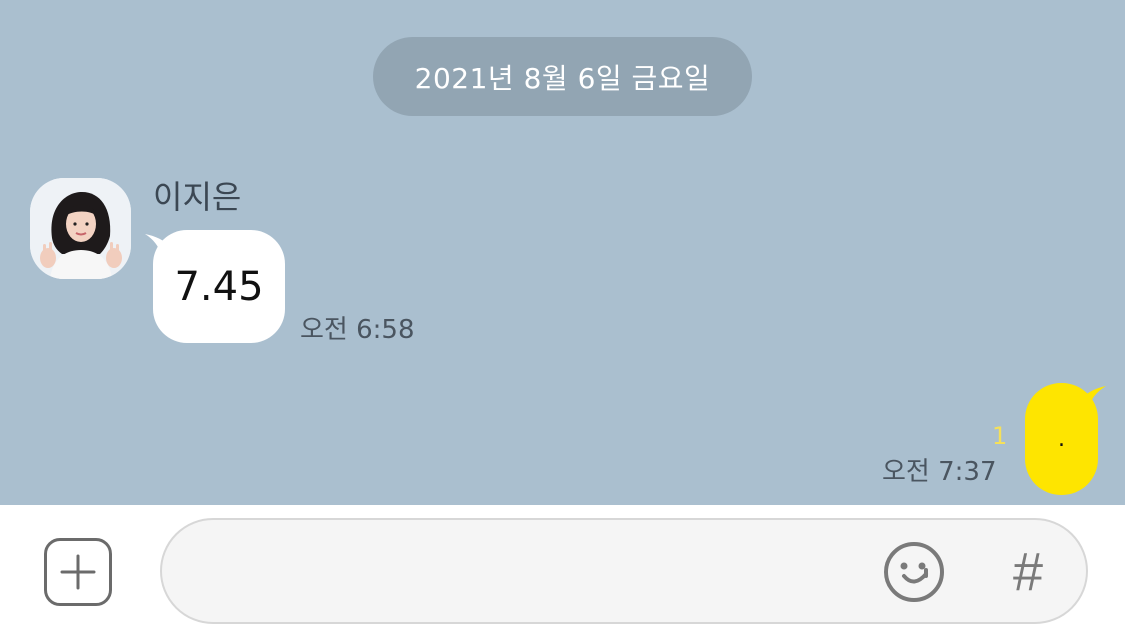 The height and width of the screenshot is (632, 1125). I want to click on hash-icon: #, so click(1028, 572).